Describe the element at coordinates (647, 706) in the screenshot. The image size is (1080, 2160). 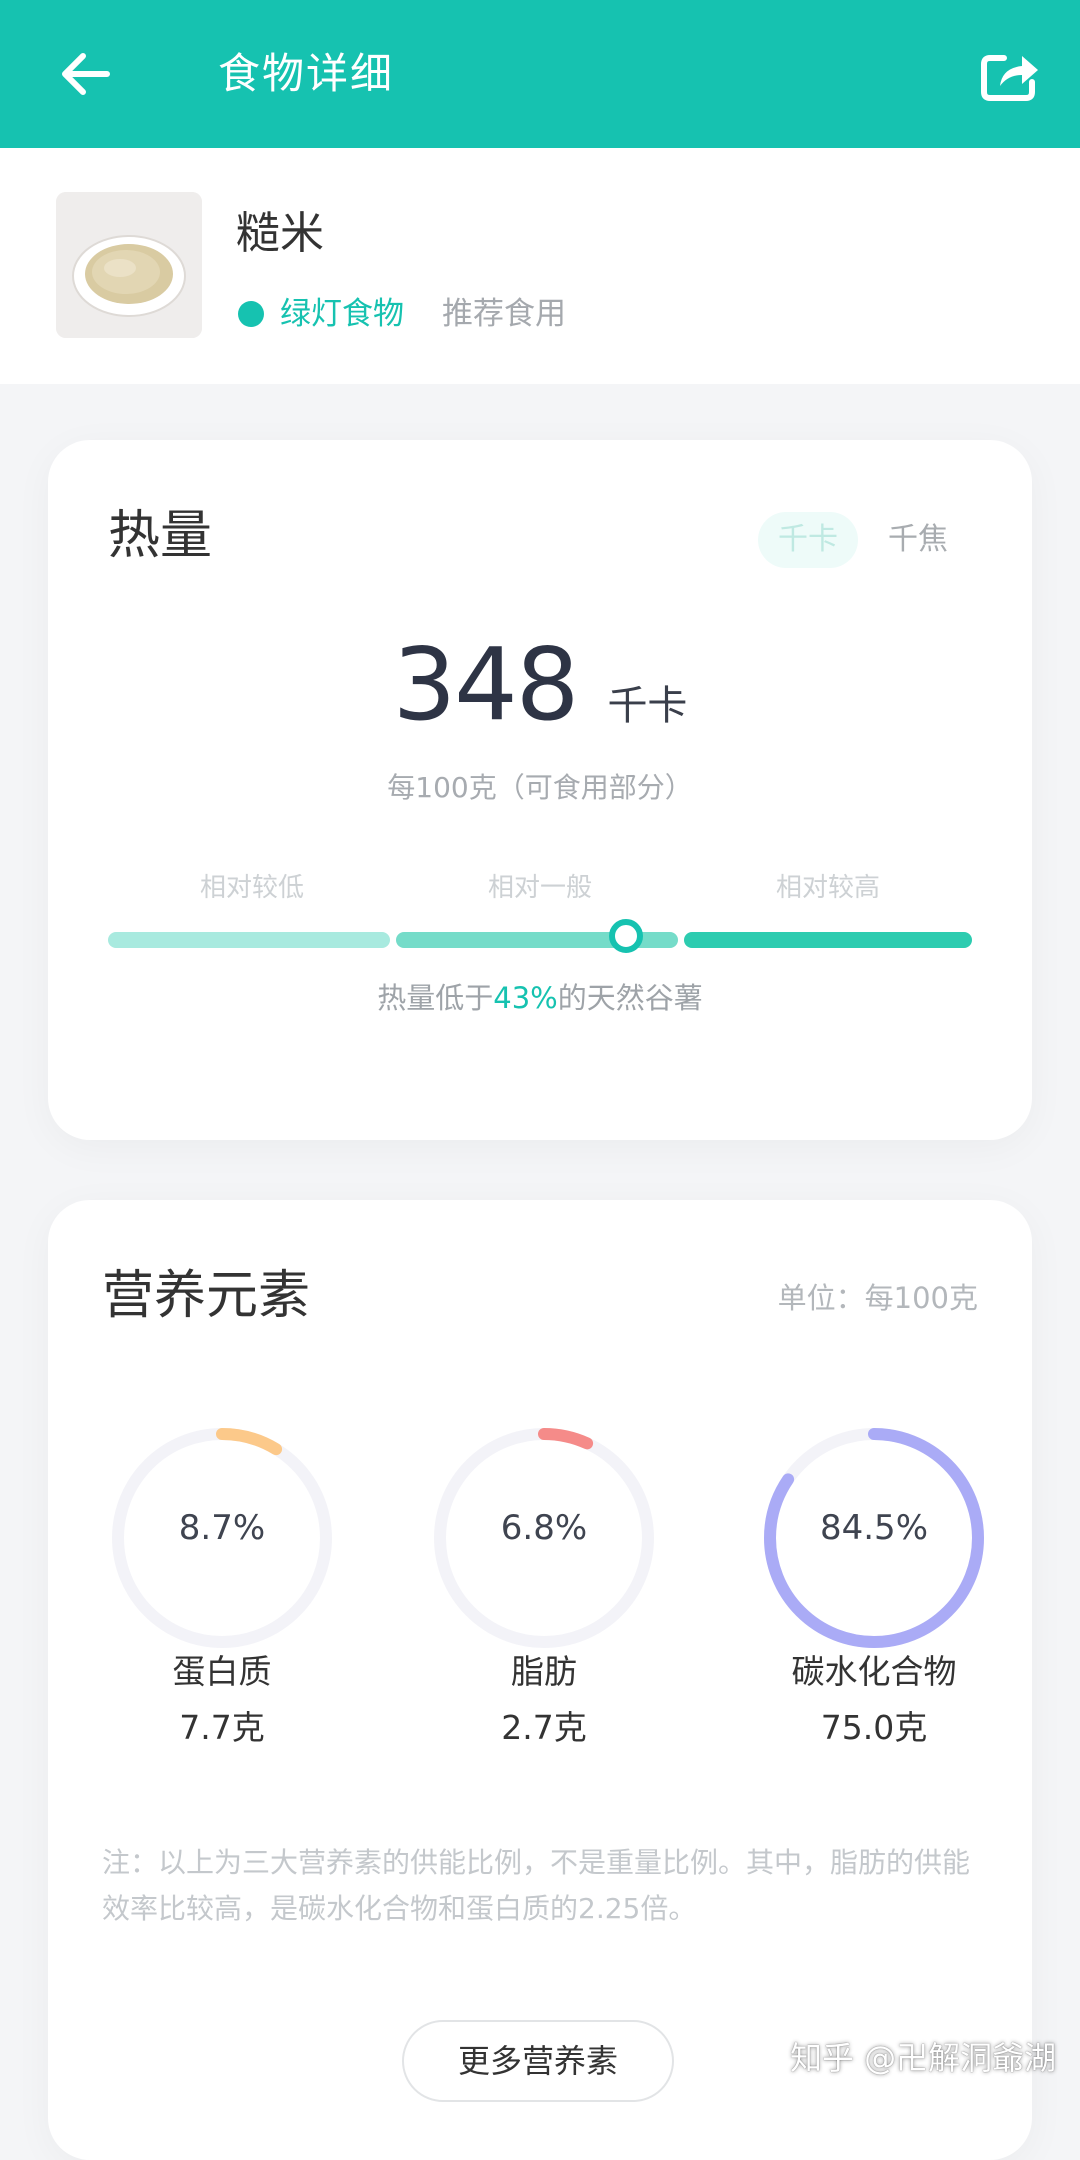
I see `calorie-unit: 千卡` at that location.